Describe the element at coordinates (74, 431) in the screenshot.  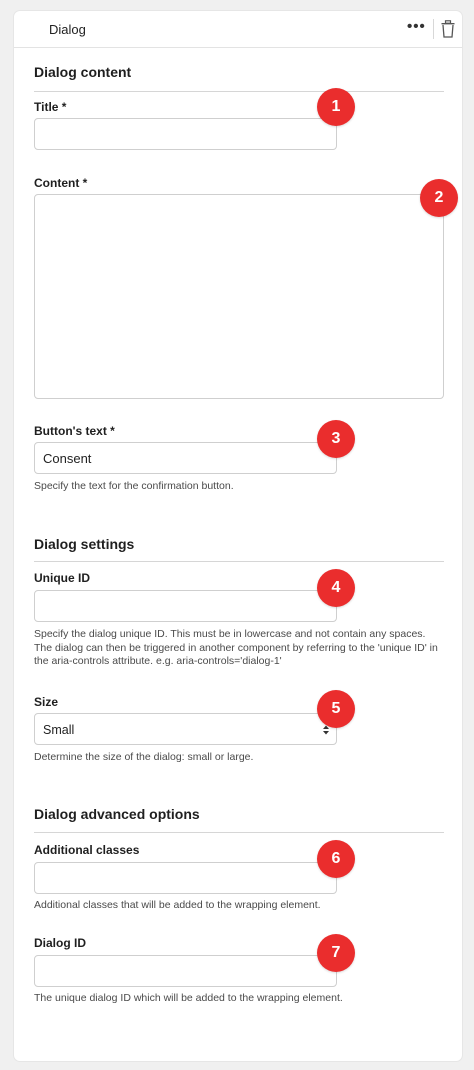
I see `button-text-label: Button's text *` at that location.